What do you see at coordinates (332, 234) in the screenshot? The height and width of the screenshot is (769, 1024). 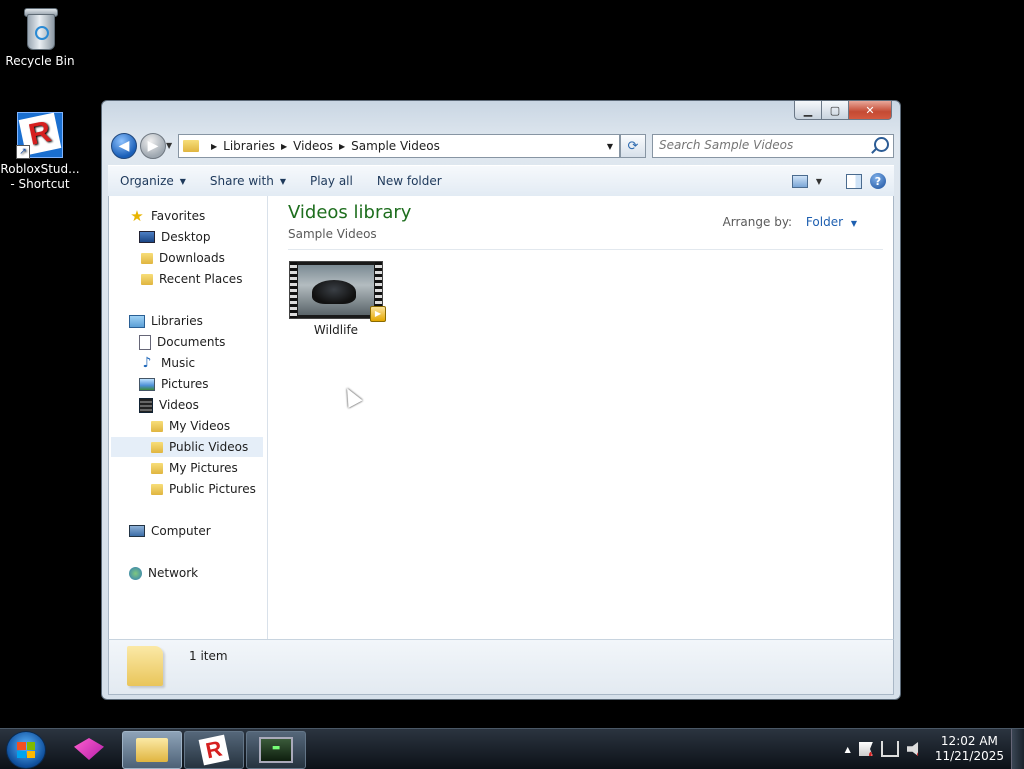 I see `library-subtitle: Sample Videos` at bounding box center [332, 234].